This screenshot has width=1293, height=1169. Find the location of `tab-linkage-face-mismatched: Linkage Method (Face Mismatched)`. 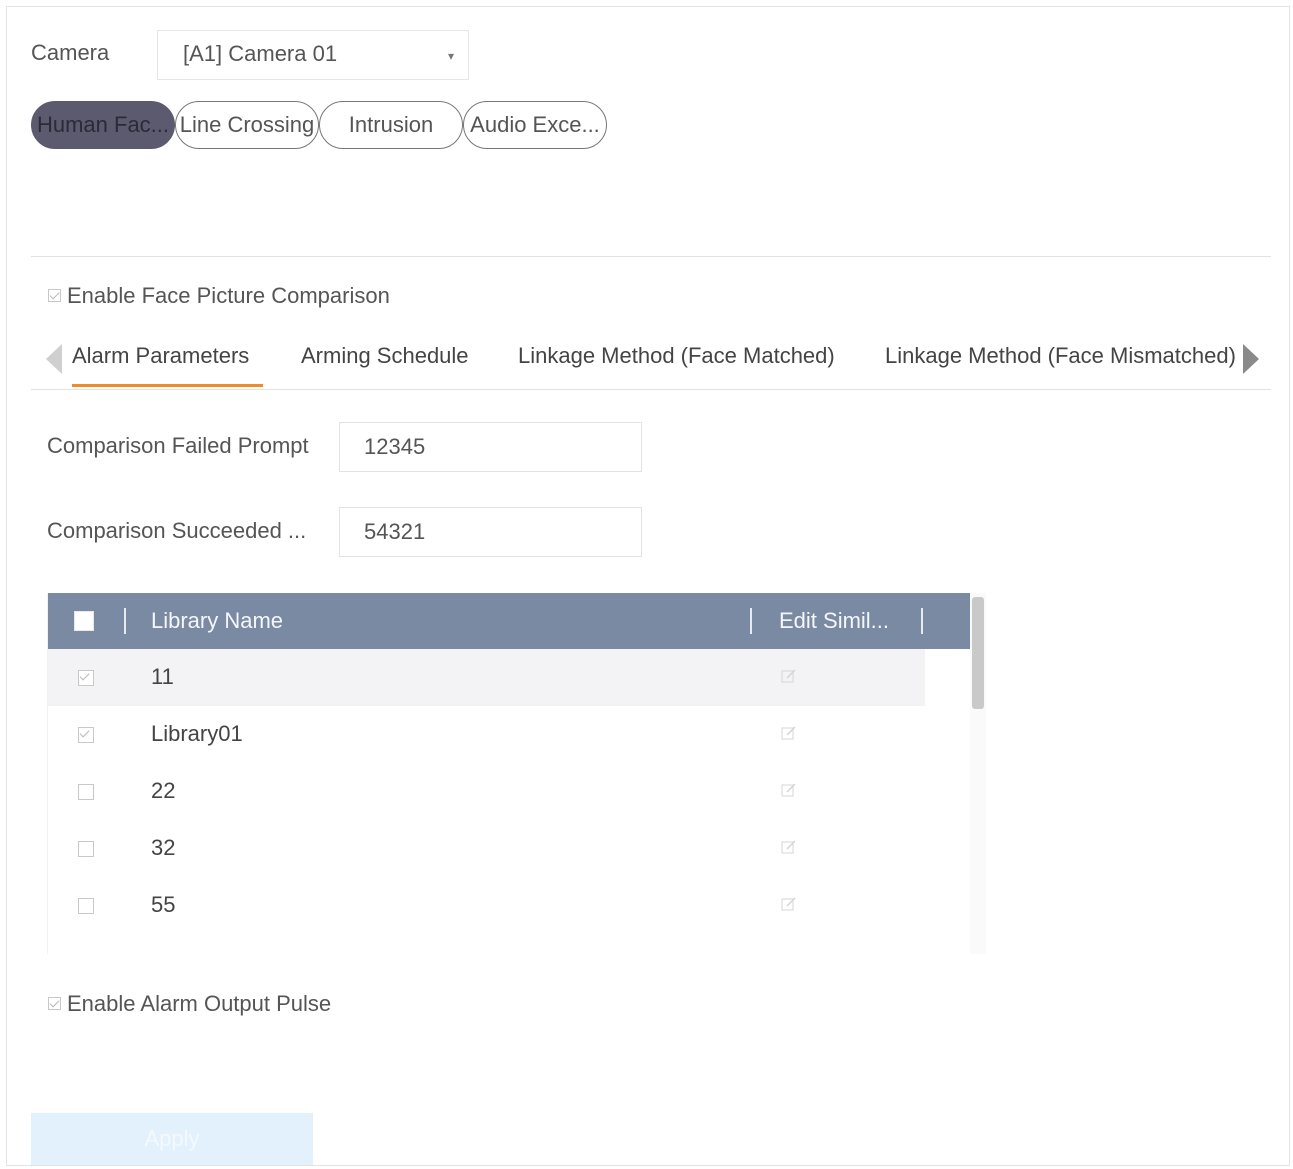

tab-linkage-face-mismatched: Linkage Method (Face Mismatched) is located at coordinates (1061, 356).